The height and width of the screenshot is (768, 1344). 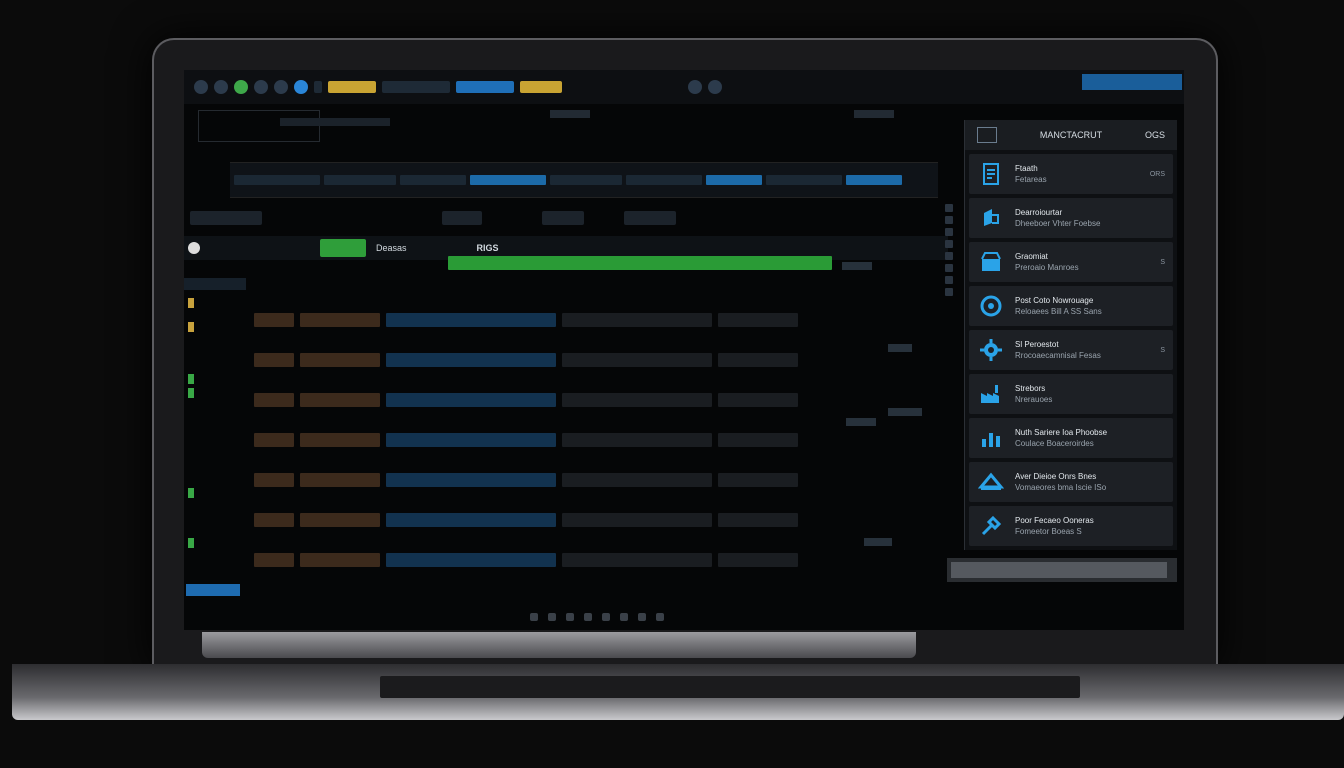 I want to click on vertical-tool-rail, so click(x=949, y=270).